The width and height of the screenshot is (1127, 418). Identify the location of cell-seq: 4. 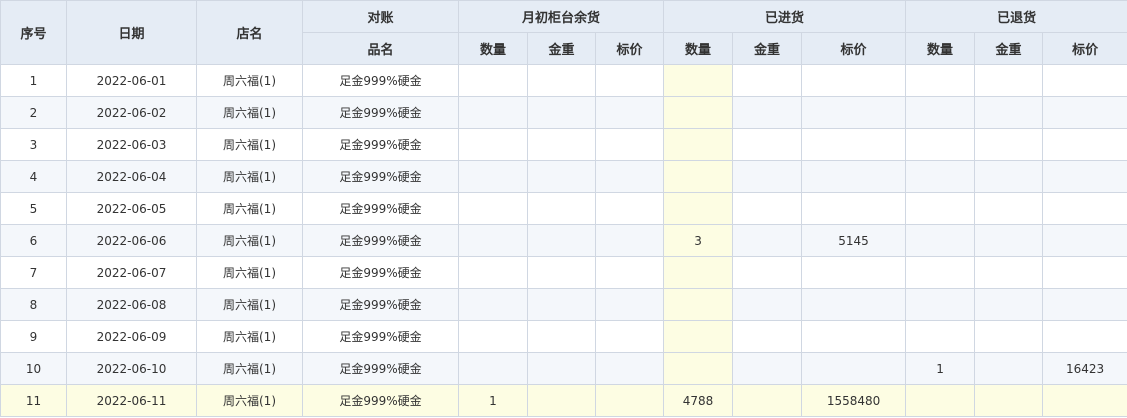
(33, 176).